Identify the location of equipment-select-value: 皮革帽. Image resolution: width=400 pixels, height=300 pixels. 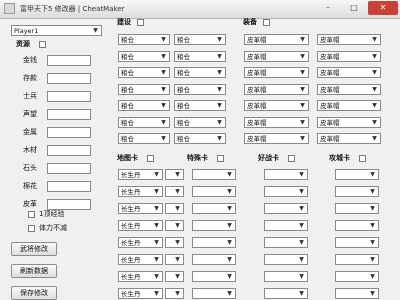
(330, 40).